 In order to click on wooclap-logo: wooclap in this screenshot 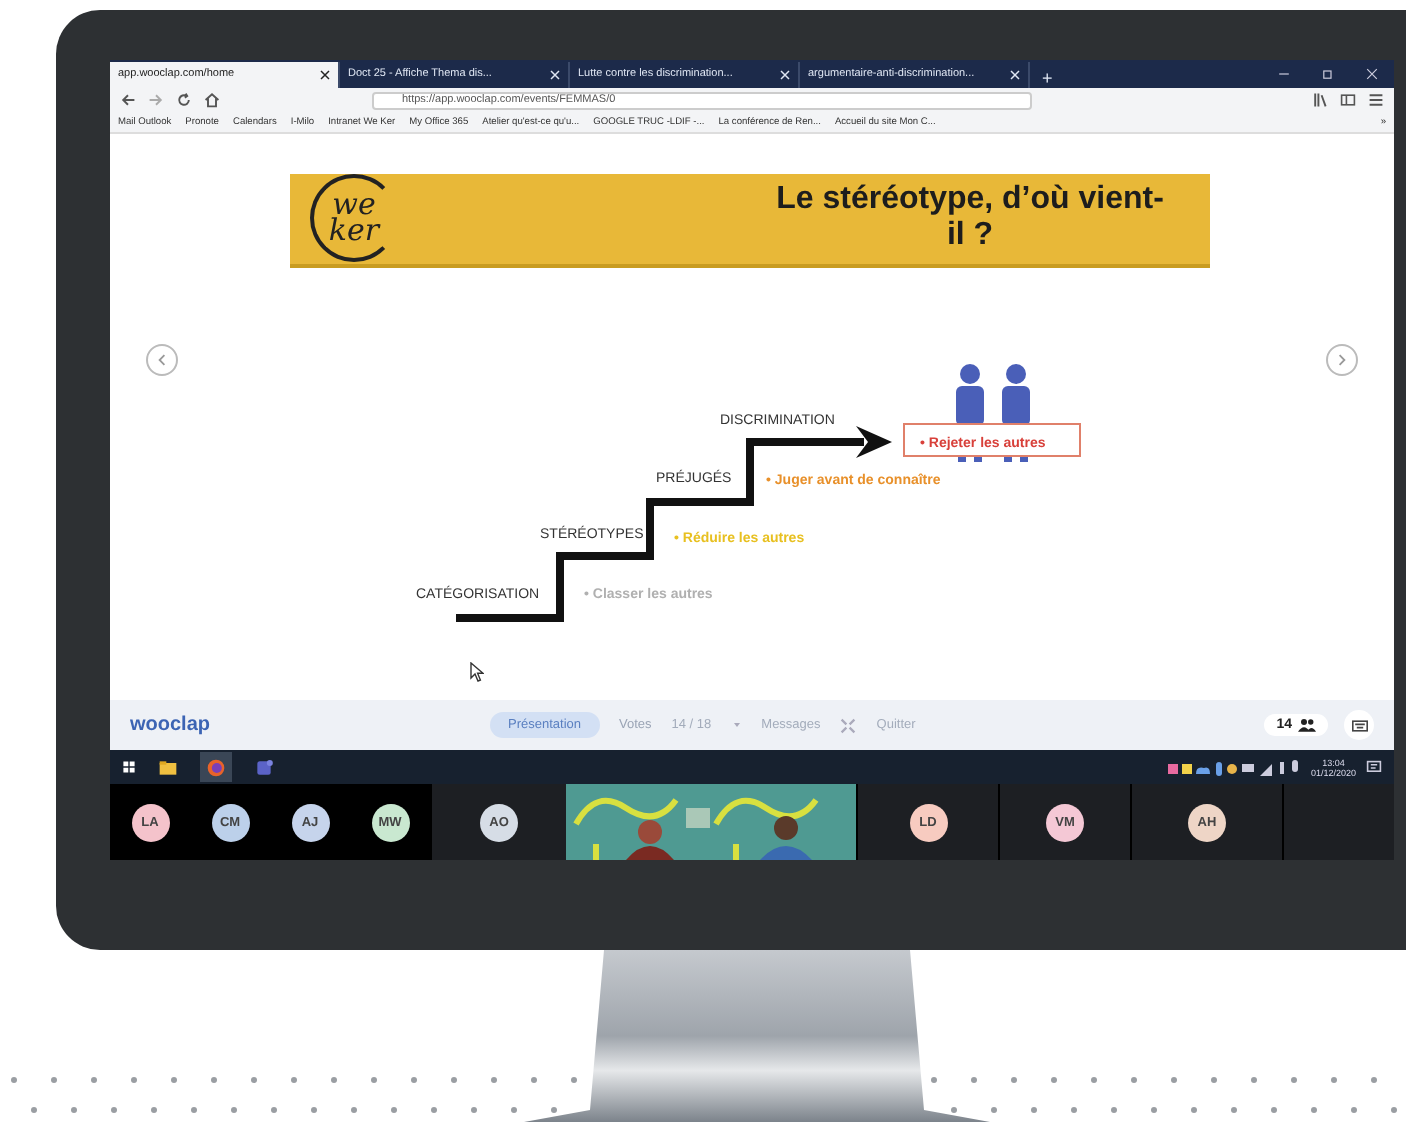, I will do `click(171, 725)`.